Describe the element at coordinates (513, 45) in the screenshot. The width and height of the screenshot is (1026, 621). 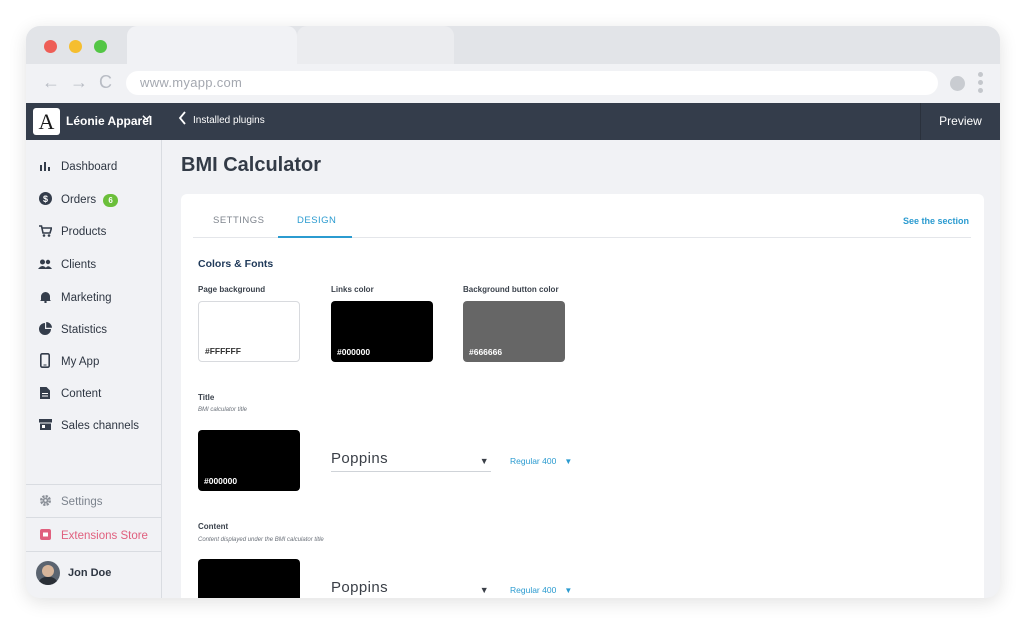
I see `browser-tab-strip` at that location.